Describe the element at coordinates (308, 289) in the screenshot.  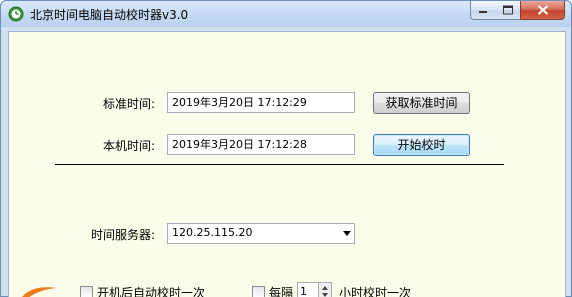
I see `interval-hours-input: 1` at that location.